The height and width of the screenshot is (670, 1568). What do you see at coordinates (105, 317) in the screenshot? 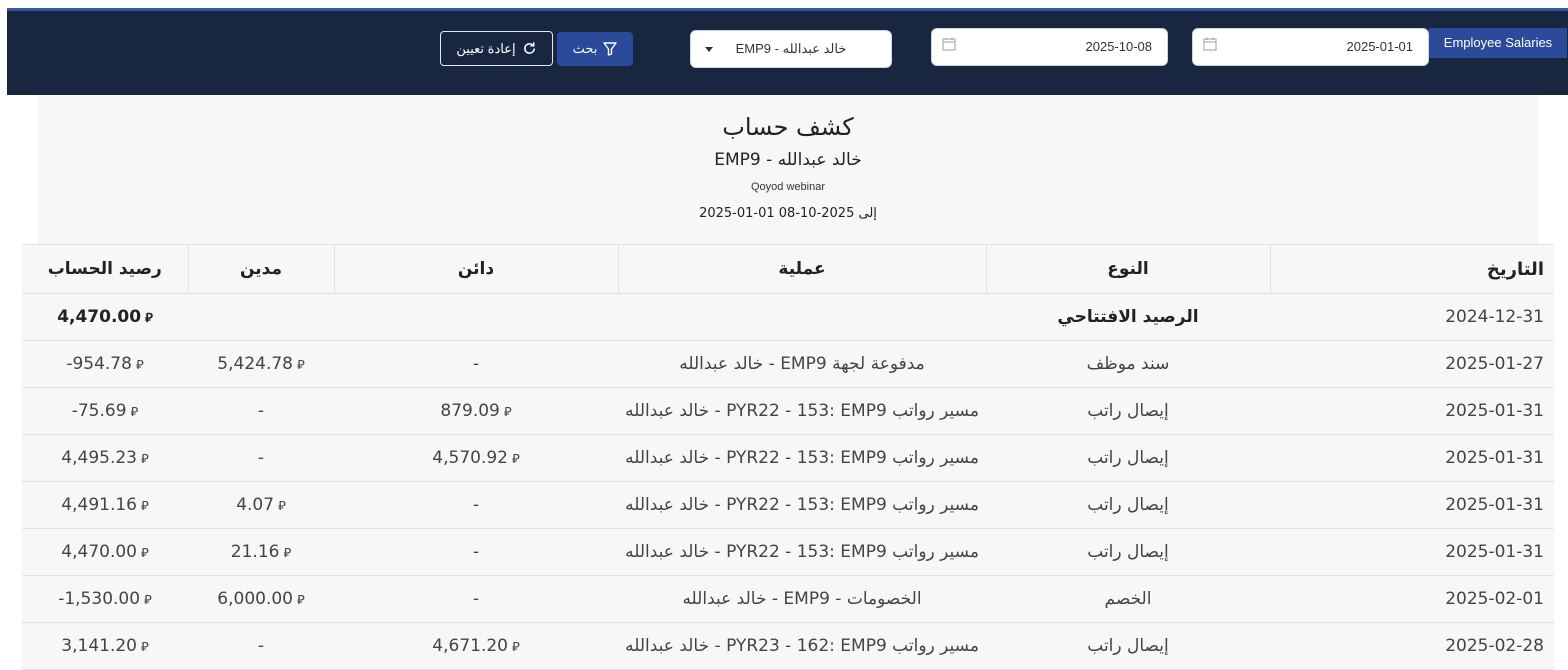
I see `opening-balance: 4,470.00 ⃁` at bounding box center [105, 317].